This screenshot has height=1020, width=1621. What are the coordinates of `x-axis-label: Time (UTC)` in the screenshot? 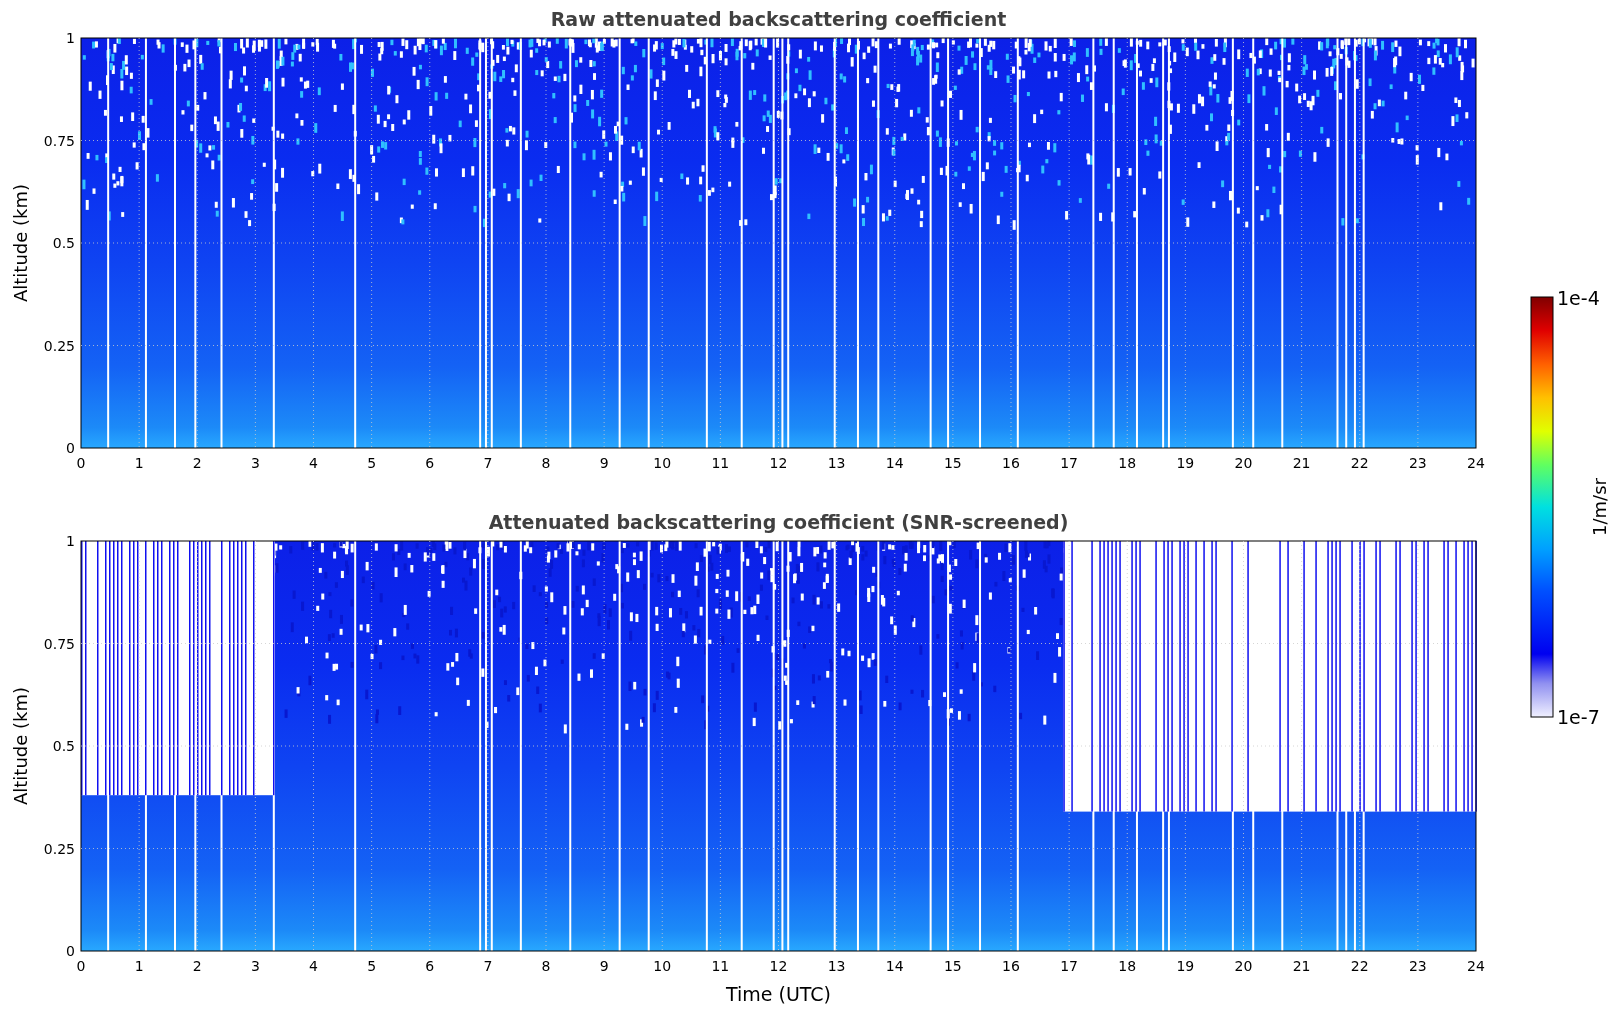 It's located at (778, 994).